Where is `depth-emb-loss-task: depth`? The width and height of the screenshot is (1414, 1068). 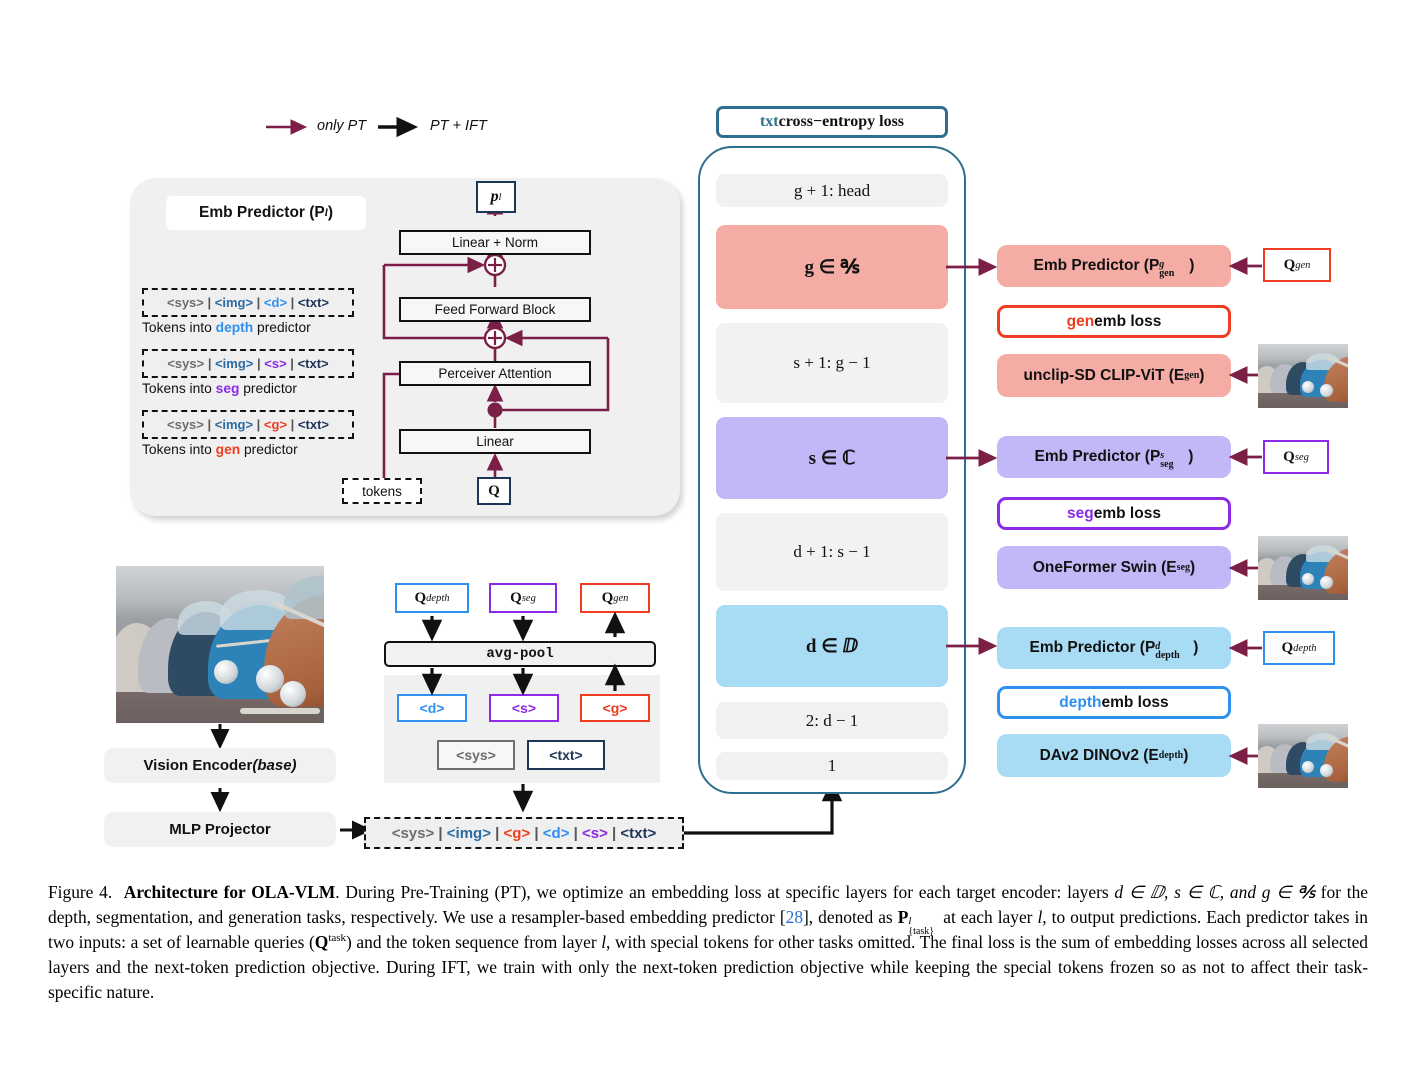
depth-emb-loss-task: depth is located at coordinates (1080, 702).